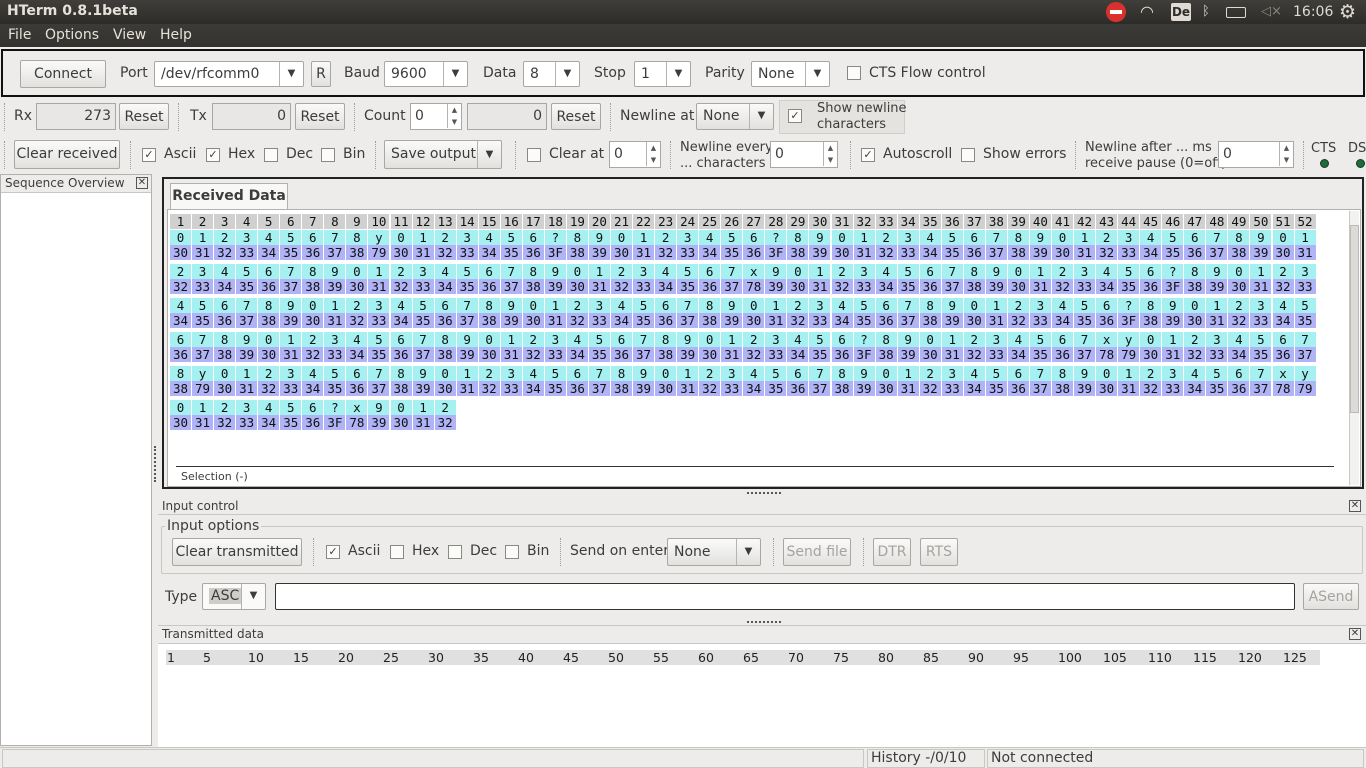 The image size is (1366, 768). Describe the element at coordinates (662, 74) in the screenshot. I see `stop-bits-combobox: 1 ▼` at that location.